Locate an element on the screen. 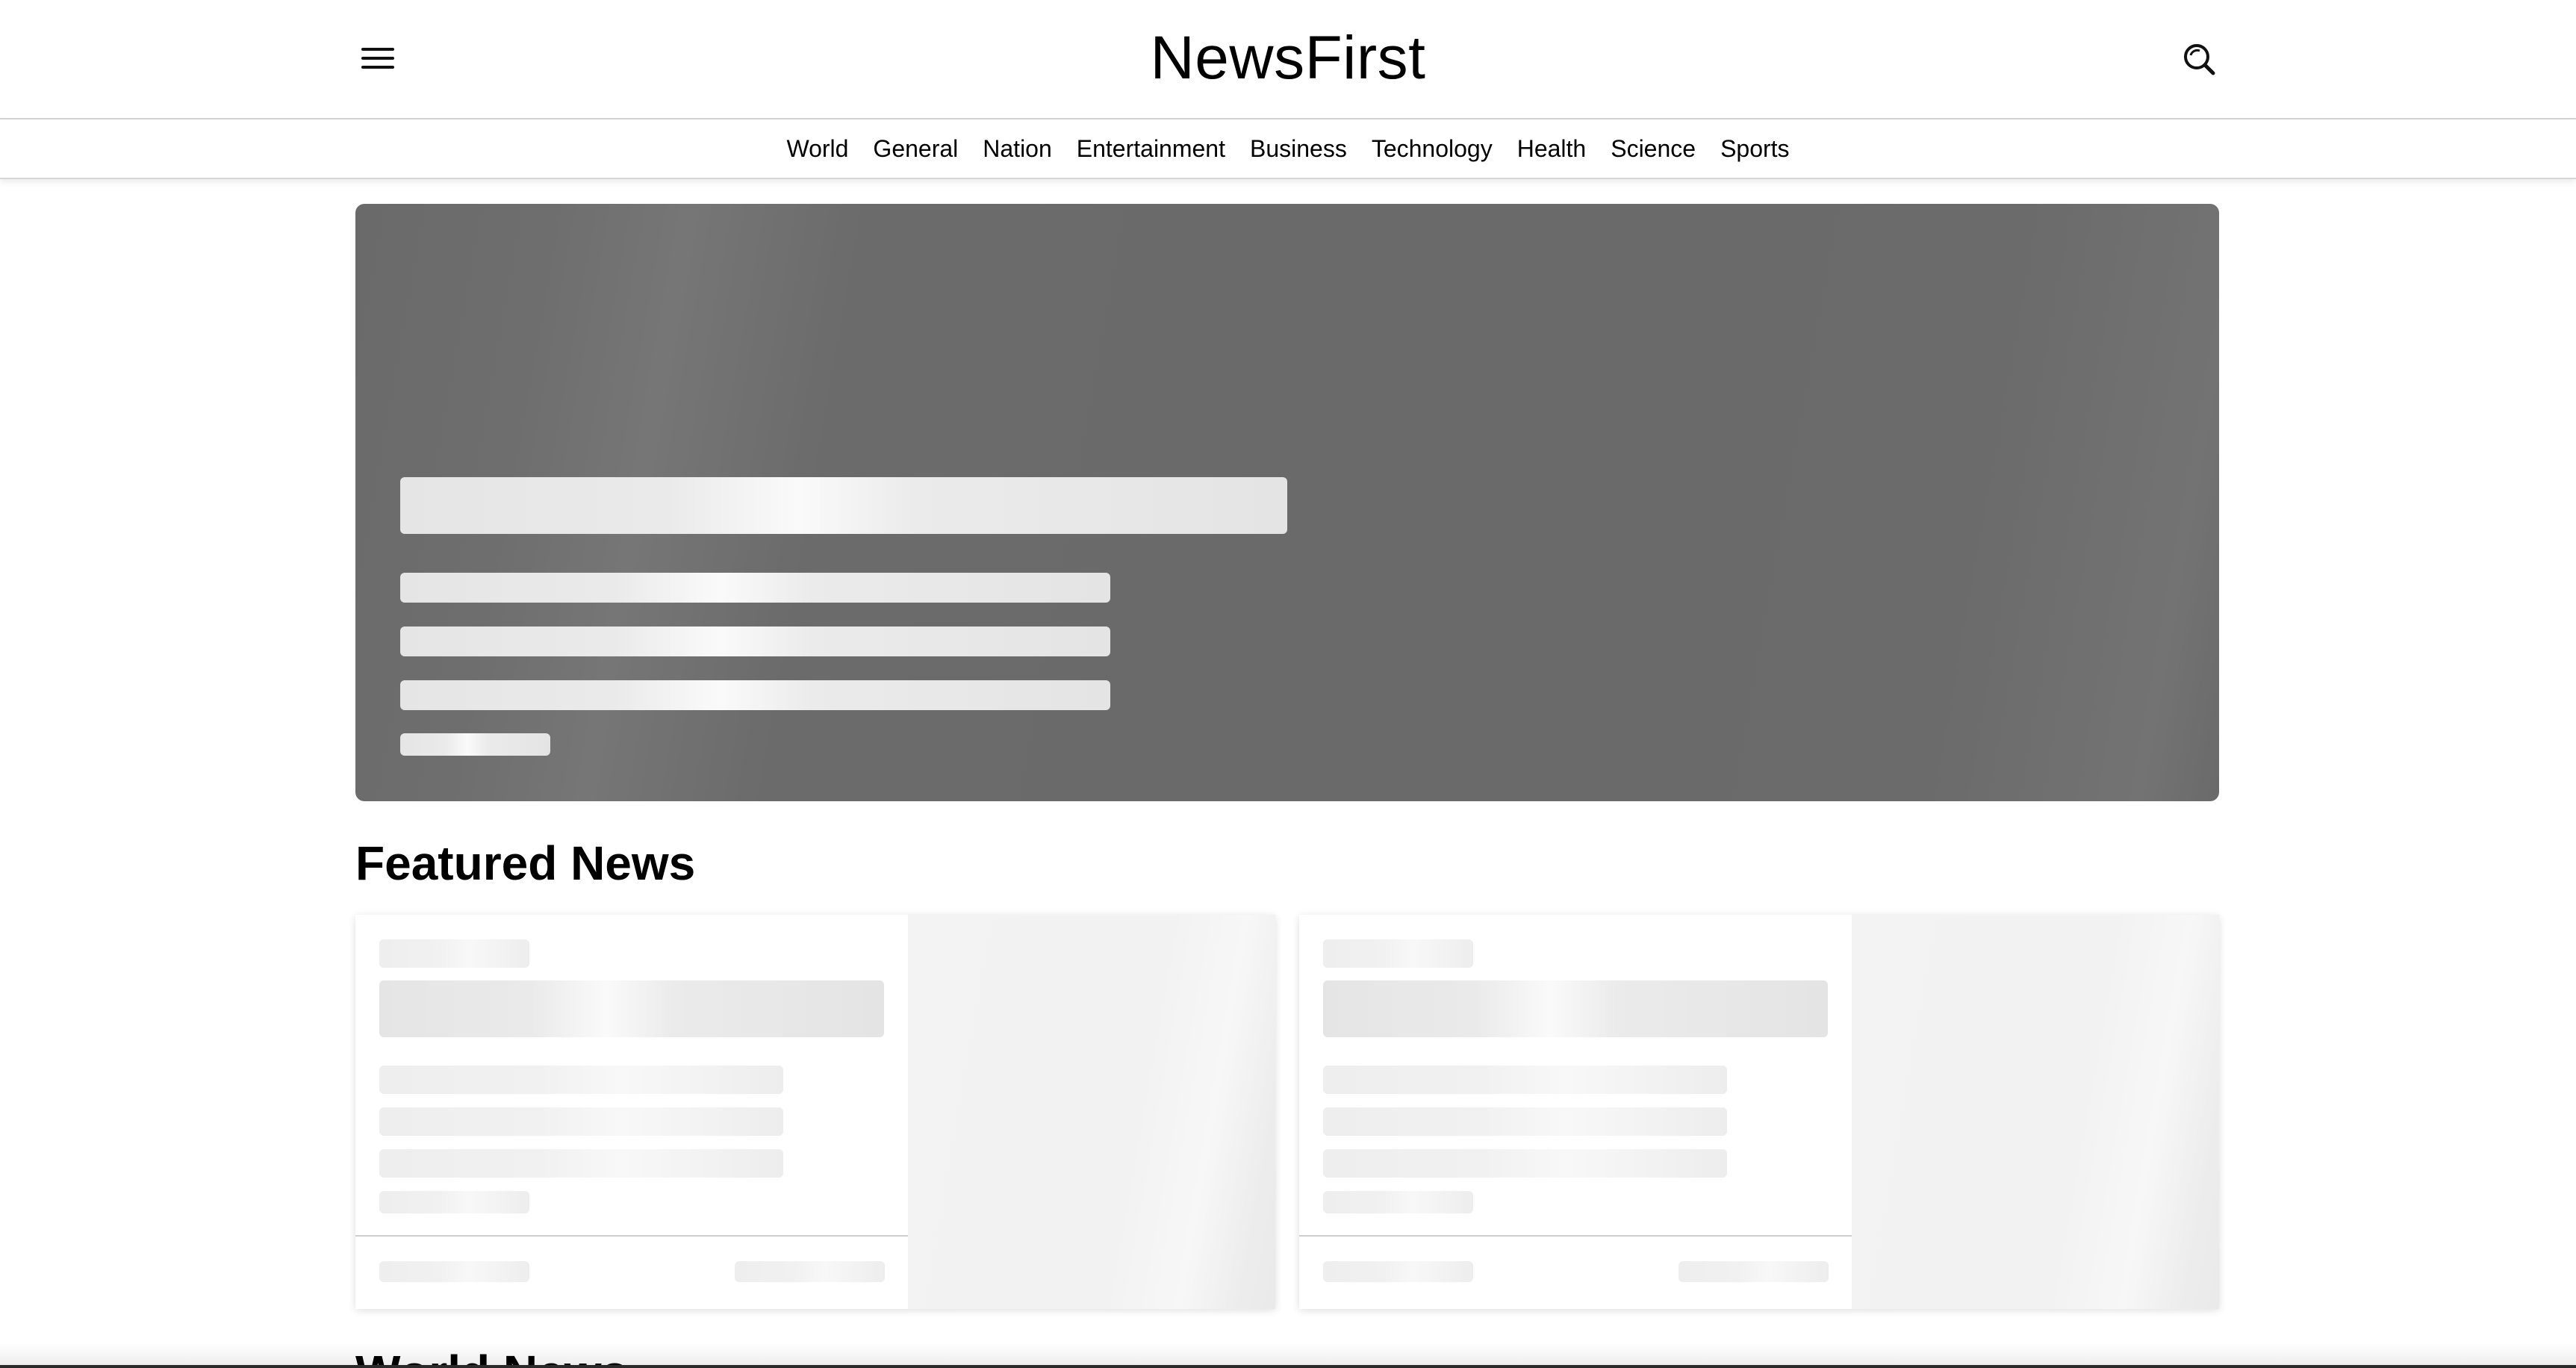 The height and width of the screenshot is (1368, 2576). nav-item-health: Health is located at coordinates (1552, 149).